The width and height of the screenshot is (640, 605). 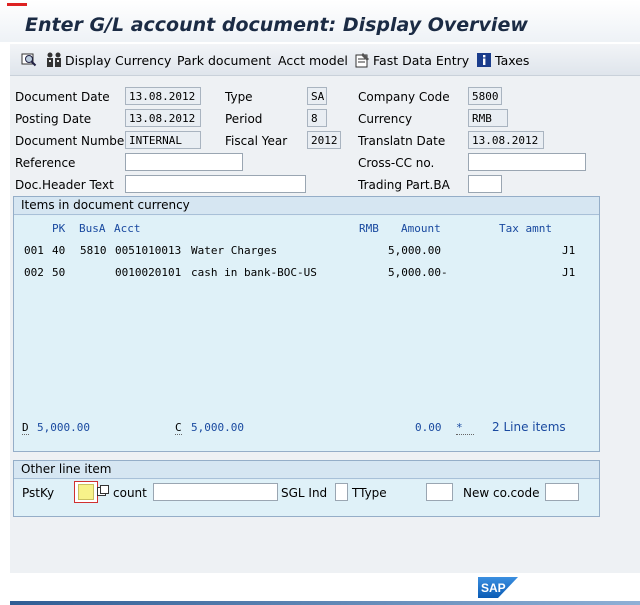 What do you see at coordinates (506, 140) in the screenshot?
I see `translatn-date-field: 13.08.2012` at bounding box center [506, 140].